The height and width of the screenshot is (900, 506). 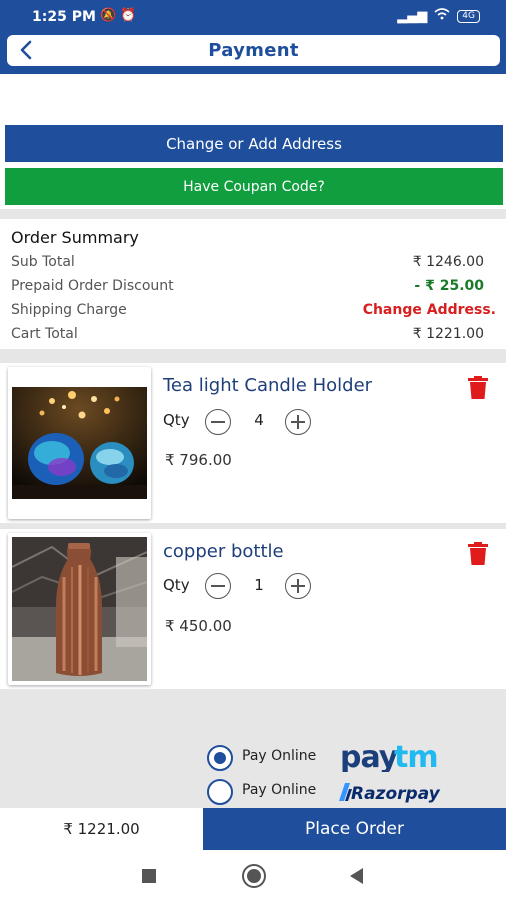 What do you see at coordinates (369, 756) in the screenshot?
I see `paytm-brand-pay: pay` at bounding box center [369, 756].